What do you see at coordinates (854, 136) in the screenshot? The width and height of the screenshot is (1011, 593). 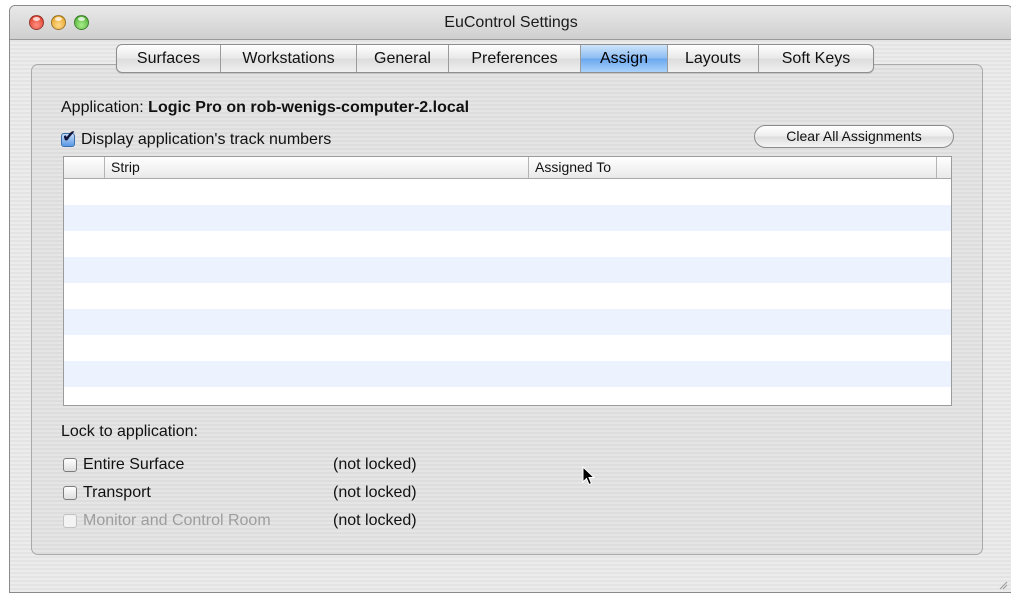 I see `clear-all-assignments-button: Clear All Assignments` at bounding box center [854, 136].